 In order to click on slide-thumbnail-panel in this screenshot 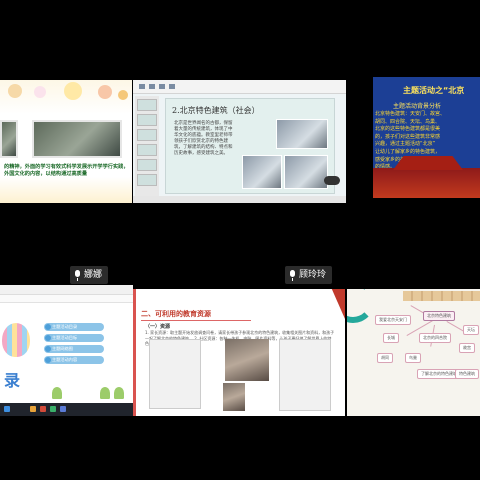, I will do `click(147, 148)`.